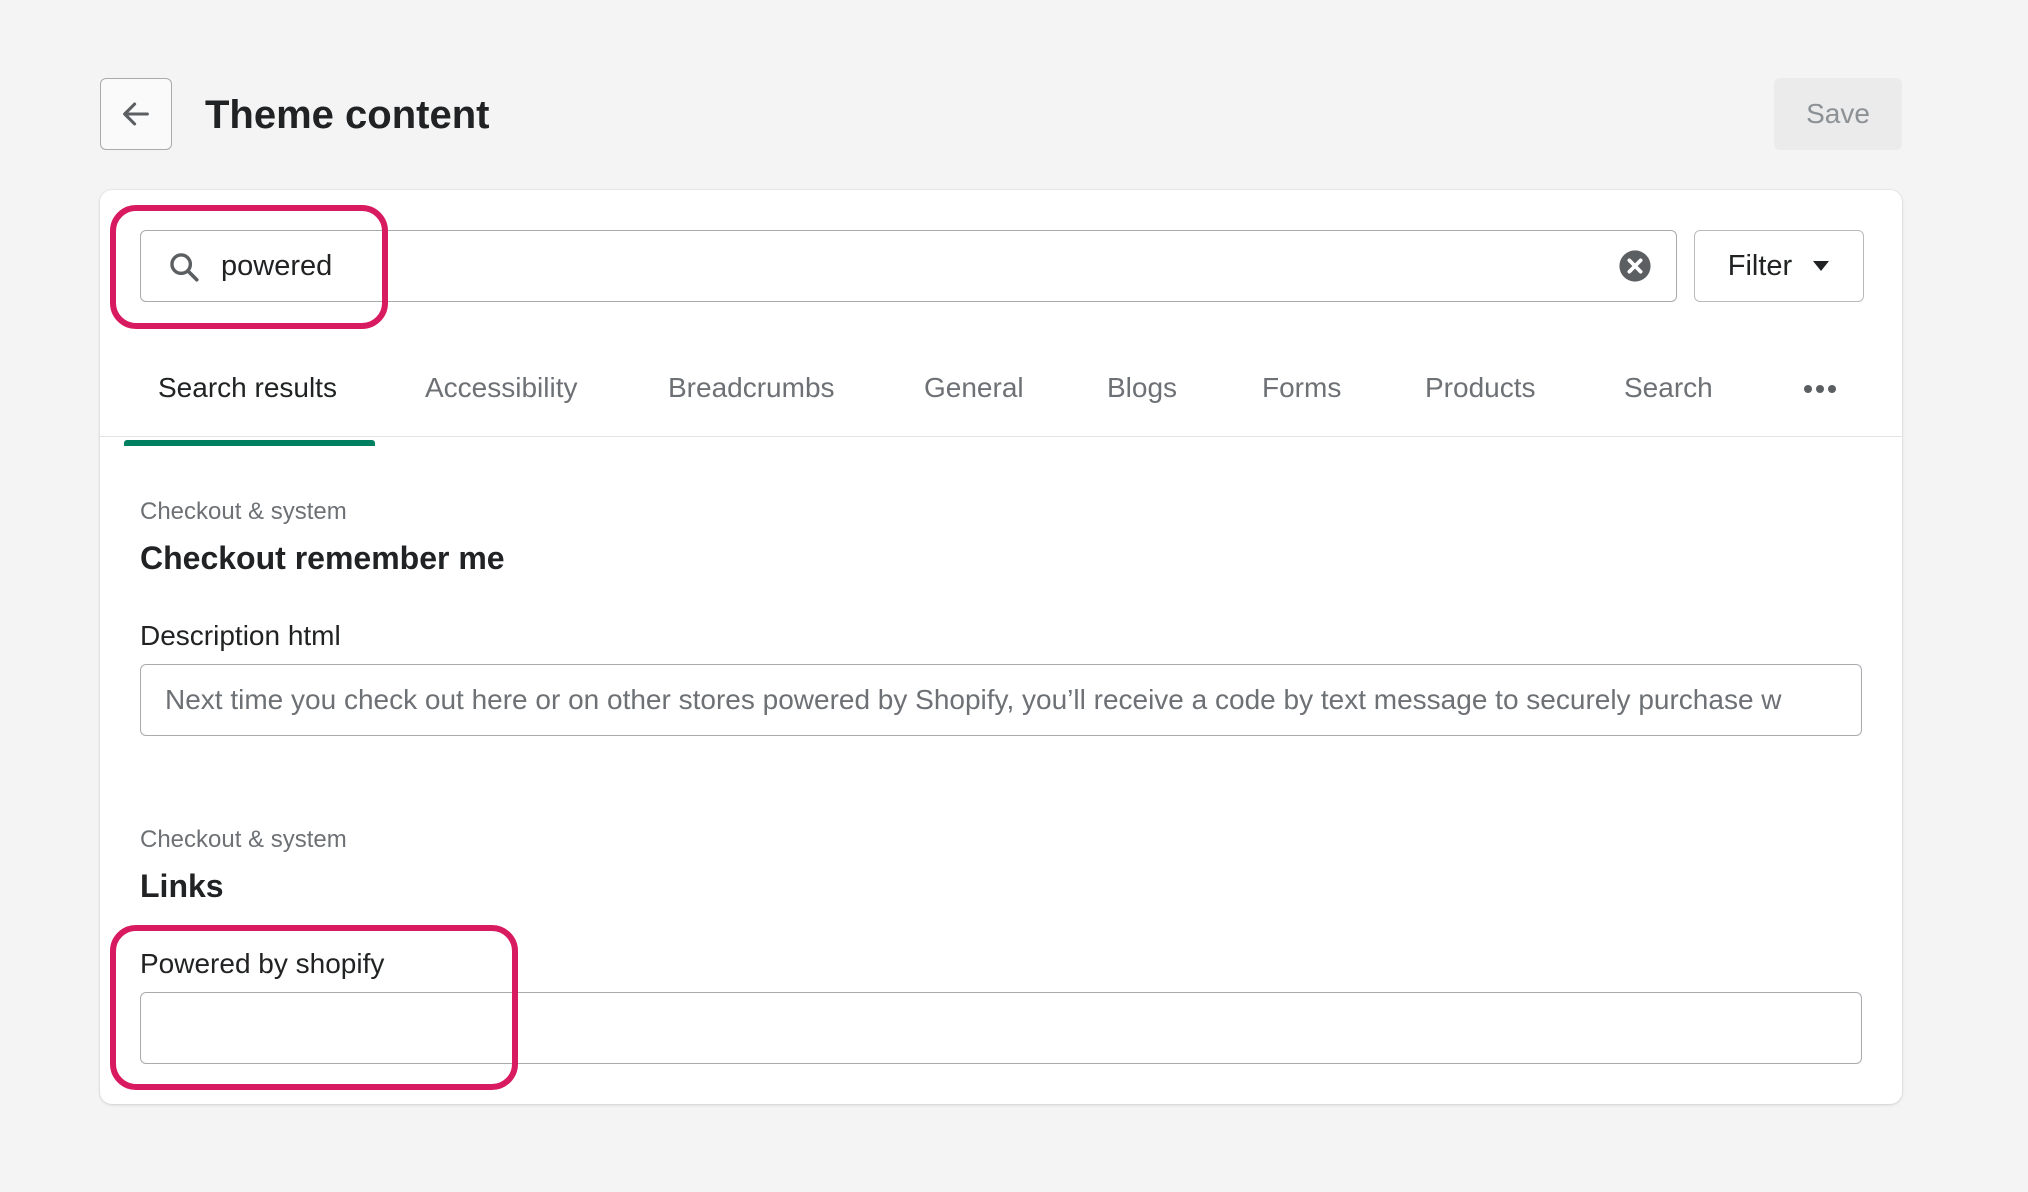  I want to click on field-label-powered-by-shopify: Powered by shopify, so click(262, 963).